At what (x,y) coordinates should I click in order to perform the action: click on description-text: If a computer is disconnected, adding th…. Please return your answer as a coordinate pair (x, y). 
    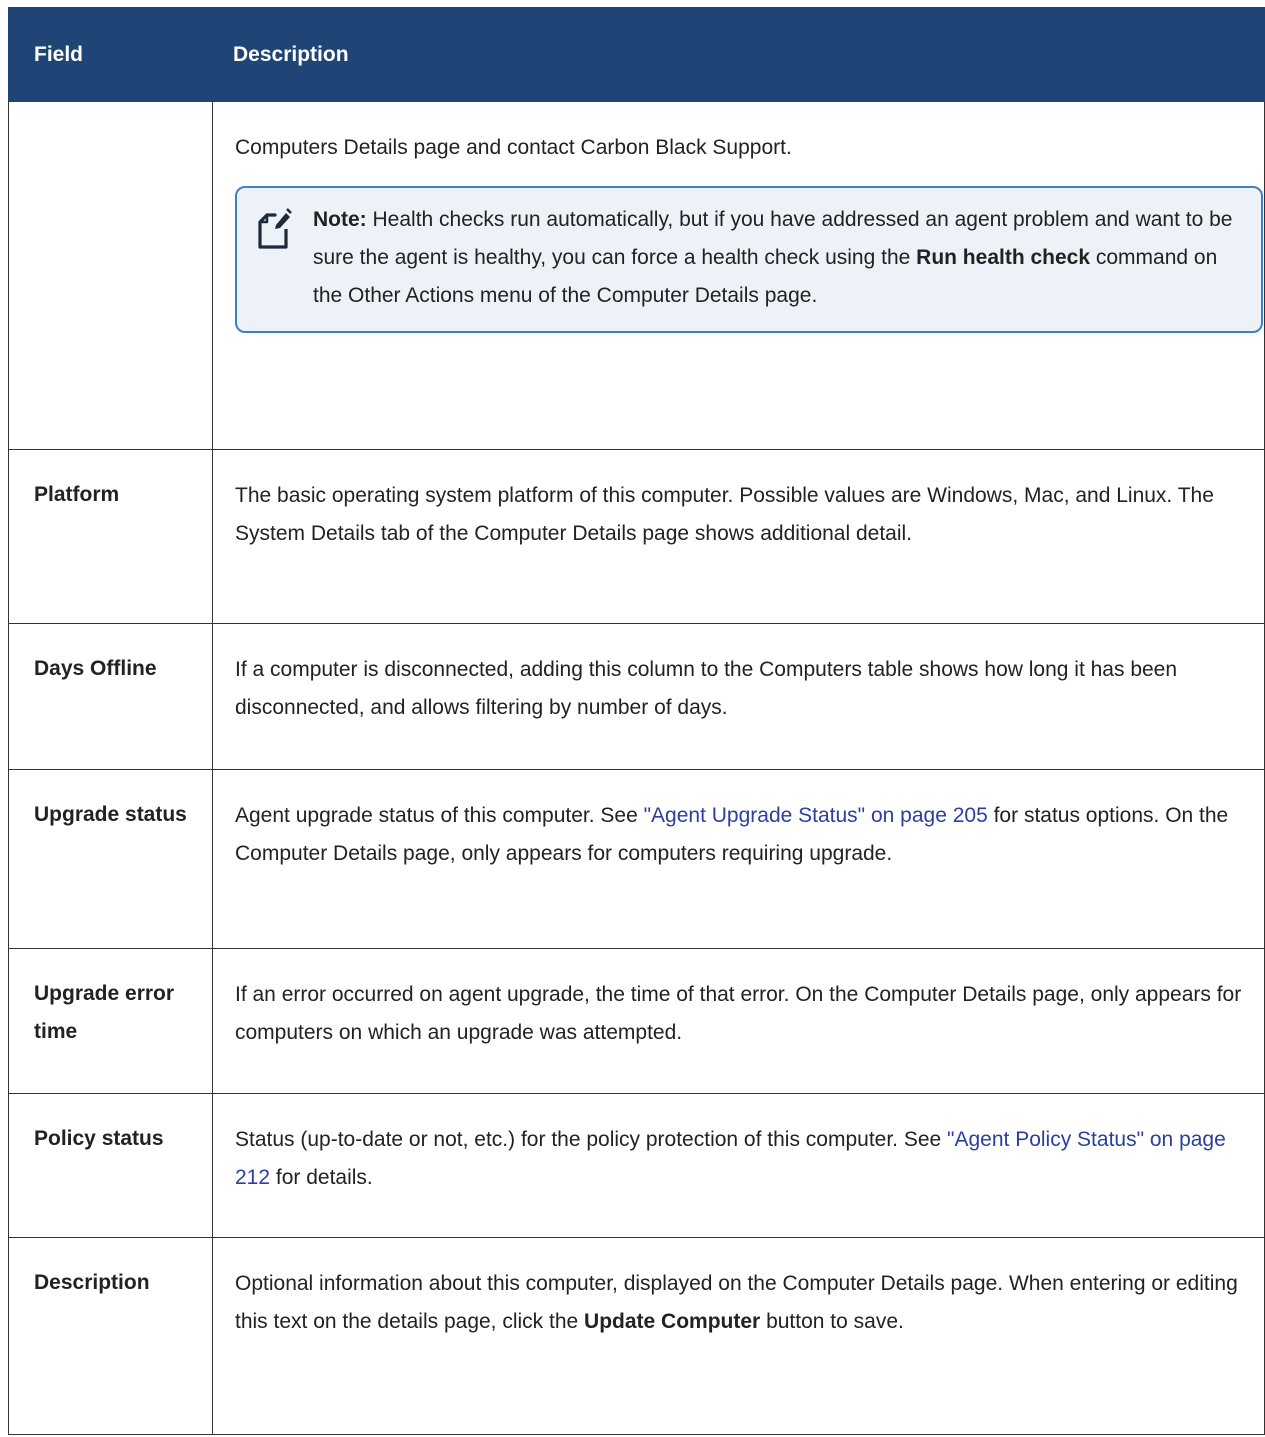
    Looking at the image, I should click on (738, 696).